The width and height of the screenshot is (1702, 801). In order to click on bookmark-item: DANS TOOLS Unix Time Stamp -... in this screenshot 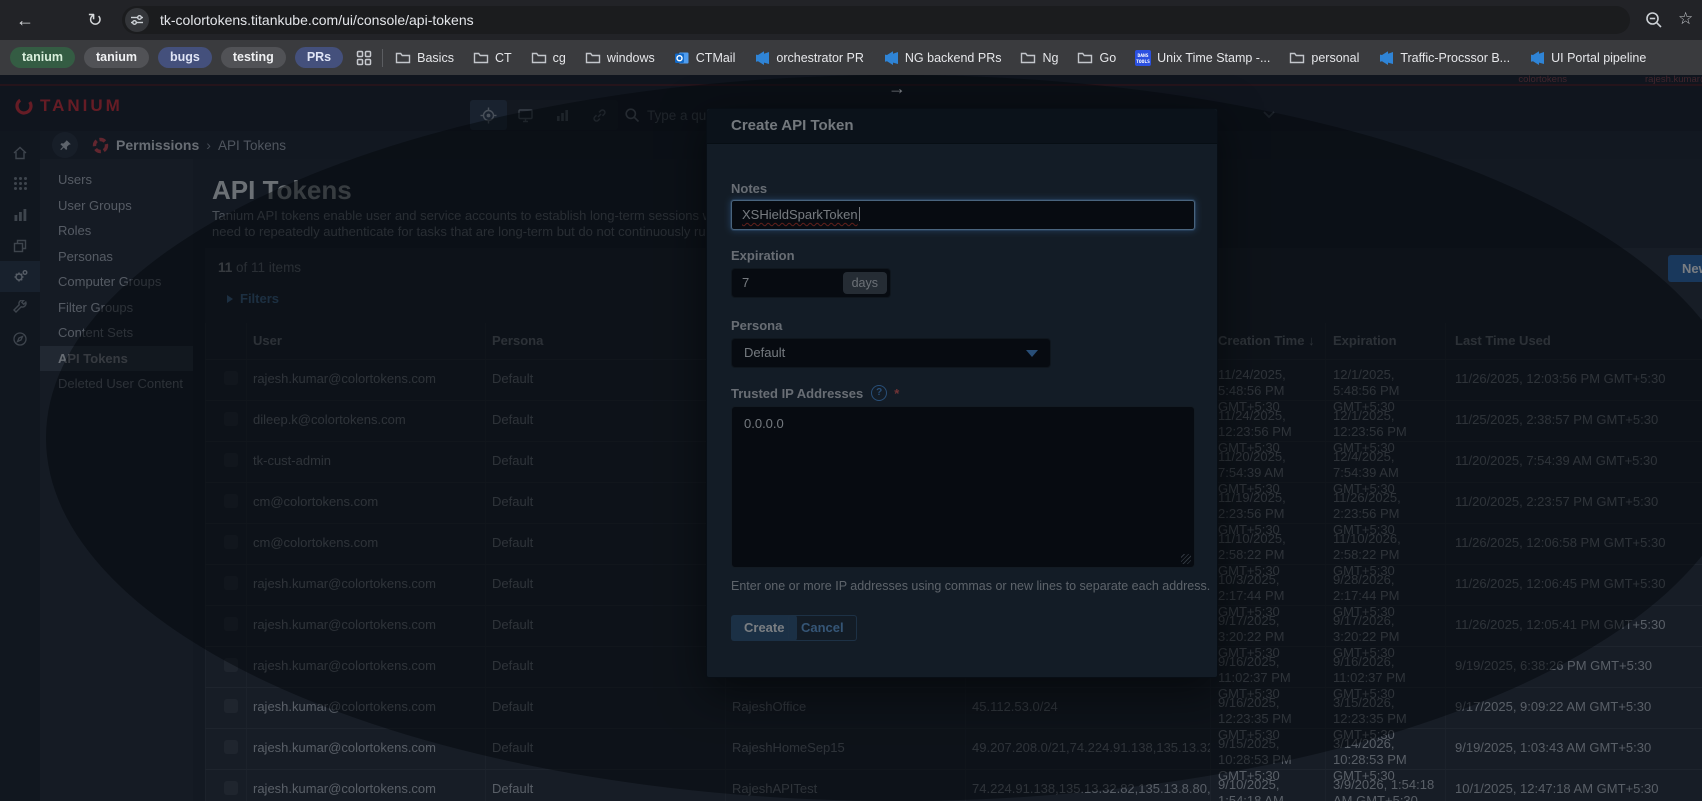, I will do `click(1203, 57)`.